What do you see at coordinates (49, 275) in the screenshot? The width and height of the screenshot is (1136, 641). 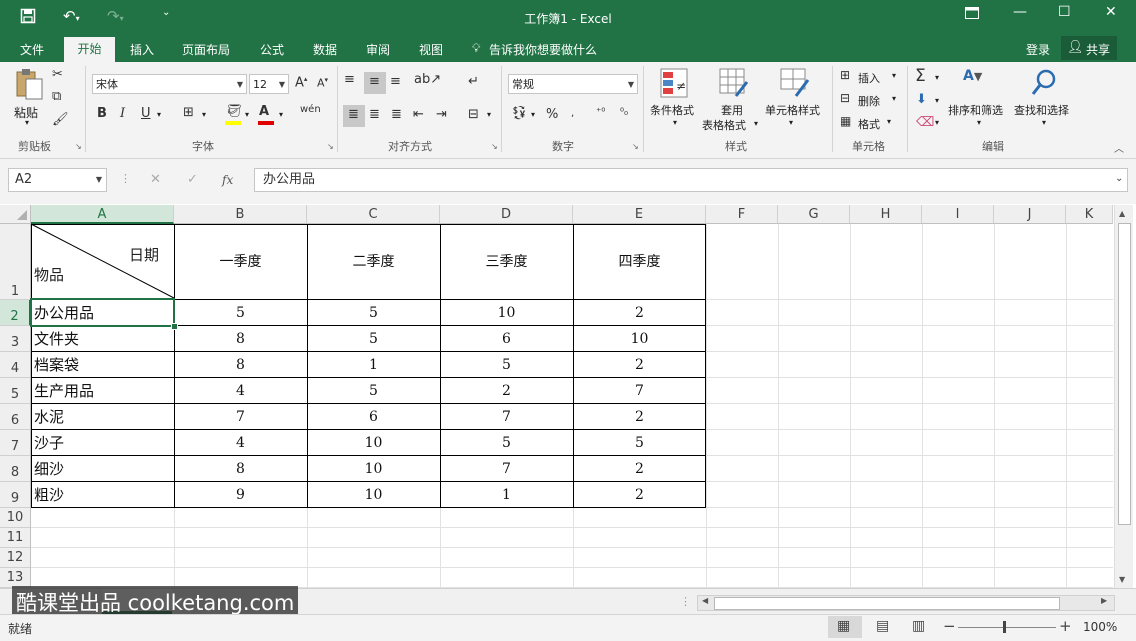 I see `header-cell-item: 物品` at bounding box center [49, 275].